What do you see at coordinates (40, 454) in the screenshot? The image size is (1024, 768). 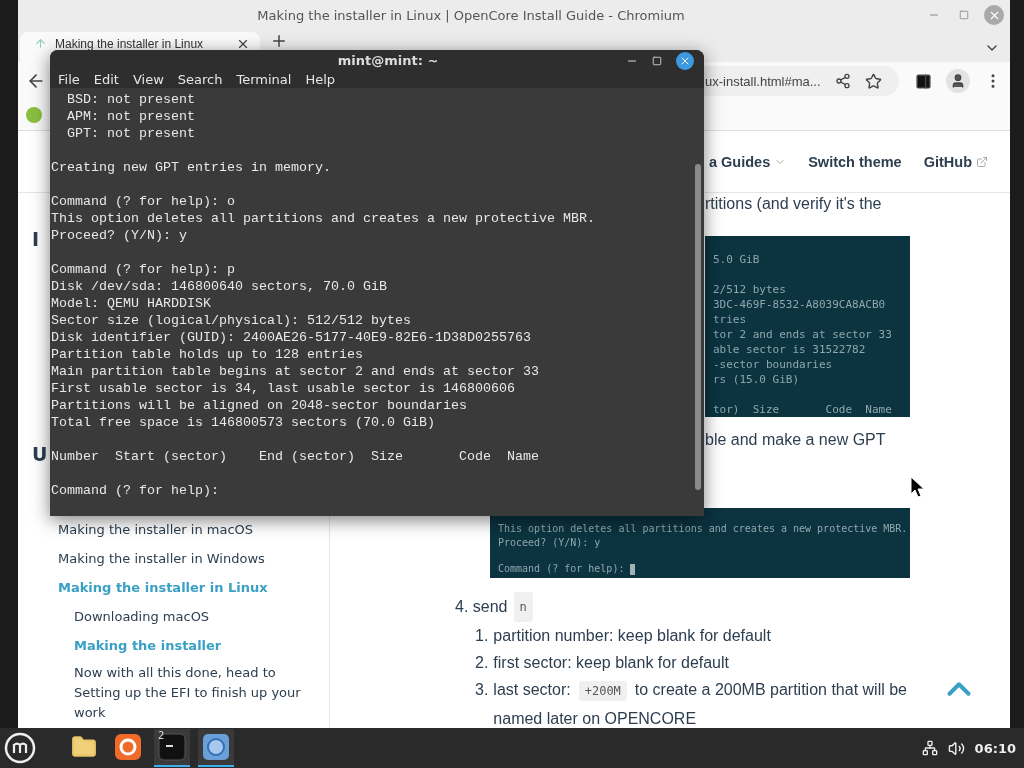 I see `sidebar-heading: U` at bounding box center [40, 454].